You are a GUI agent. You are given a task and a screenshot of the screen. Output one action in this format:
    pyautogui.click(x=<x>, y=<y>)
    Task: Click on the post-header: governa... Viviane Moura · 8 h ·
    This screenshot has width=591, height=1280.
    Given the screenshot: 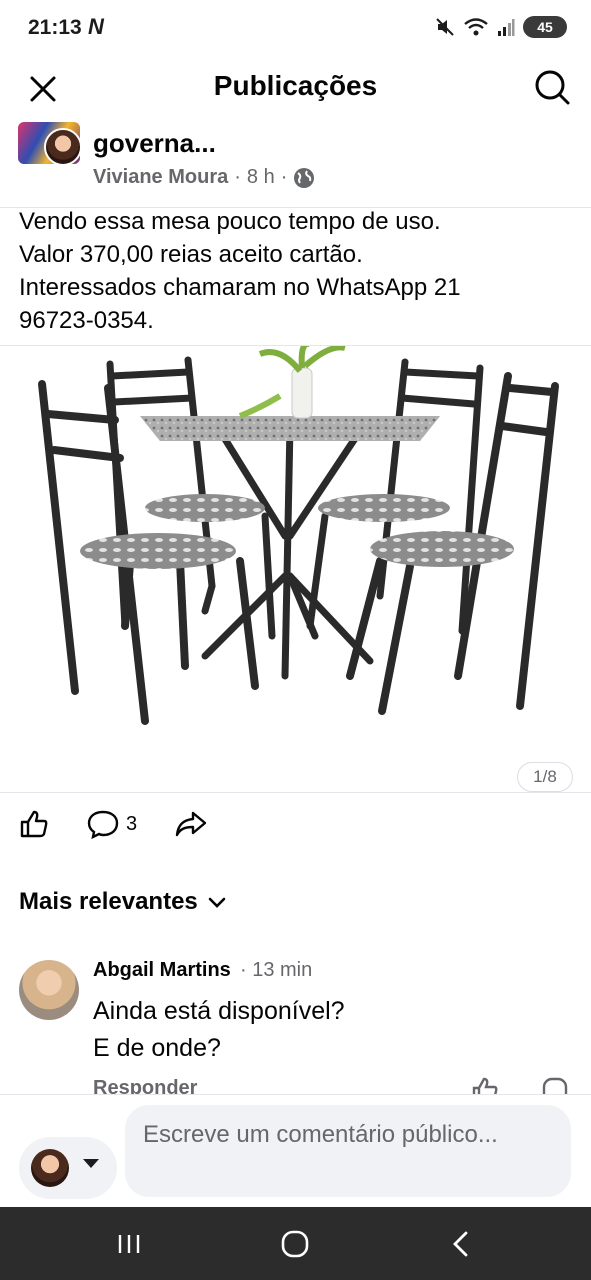 What is the action you would take?
    pyautogui.click(x=295, y=163)
    